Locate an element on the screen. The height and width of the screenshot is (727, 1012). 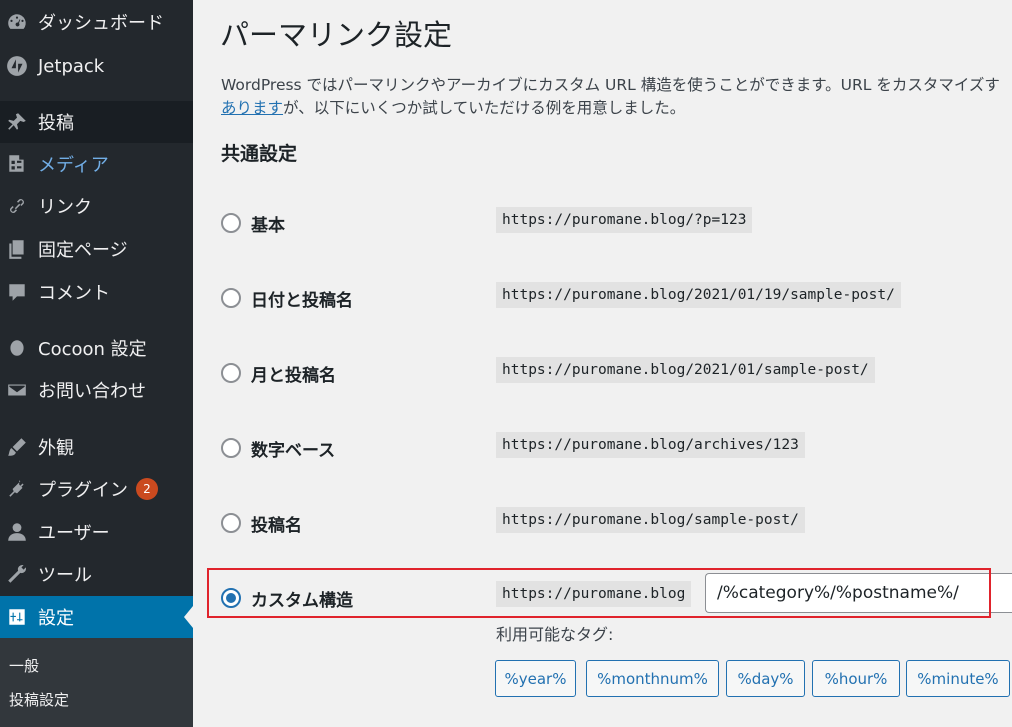
option-row-numeric: 数字ベース https://puromane.blog/archives/123 is located at coordinates (611, 448).